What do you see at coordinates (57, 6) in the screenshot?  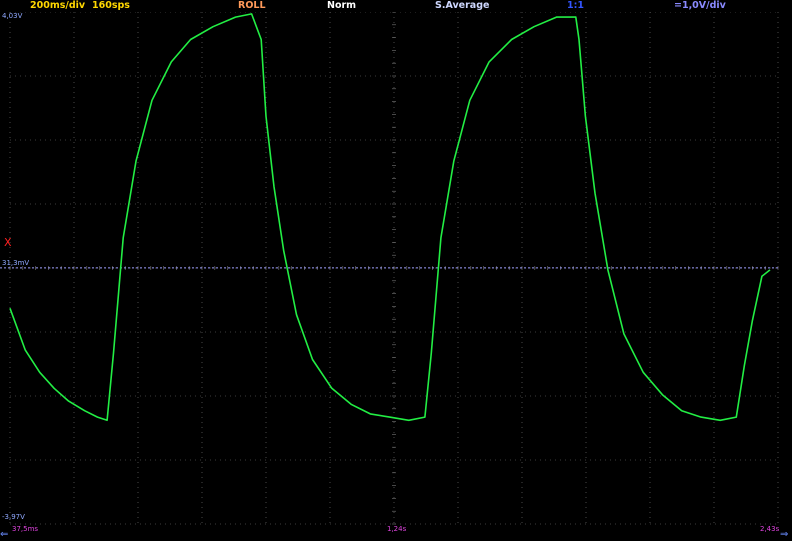 I see `timebase-readout: 200ms/div` at bounding box center [57, 6].